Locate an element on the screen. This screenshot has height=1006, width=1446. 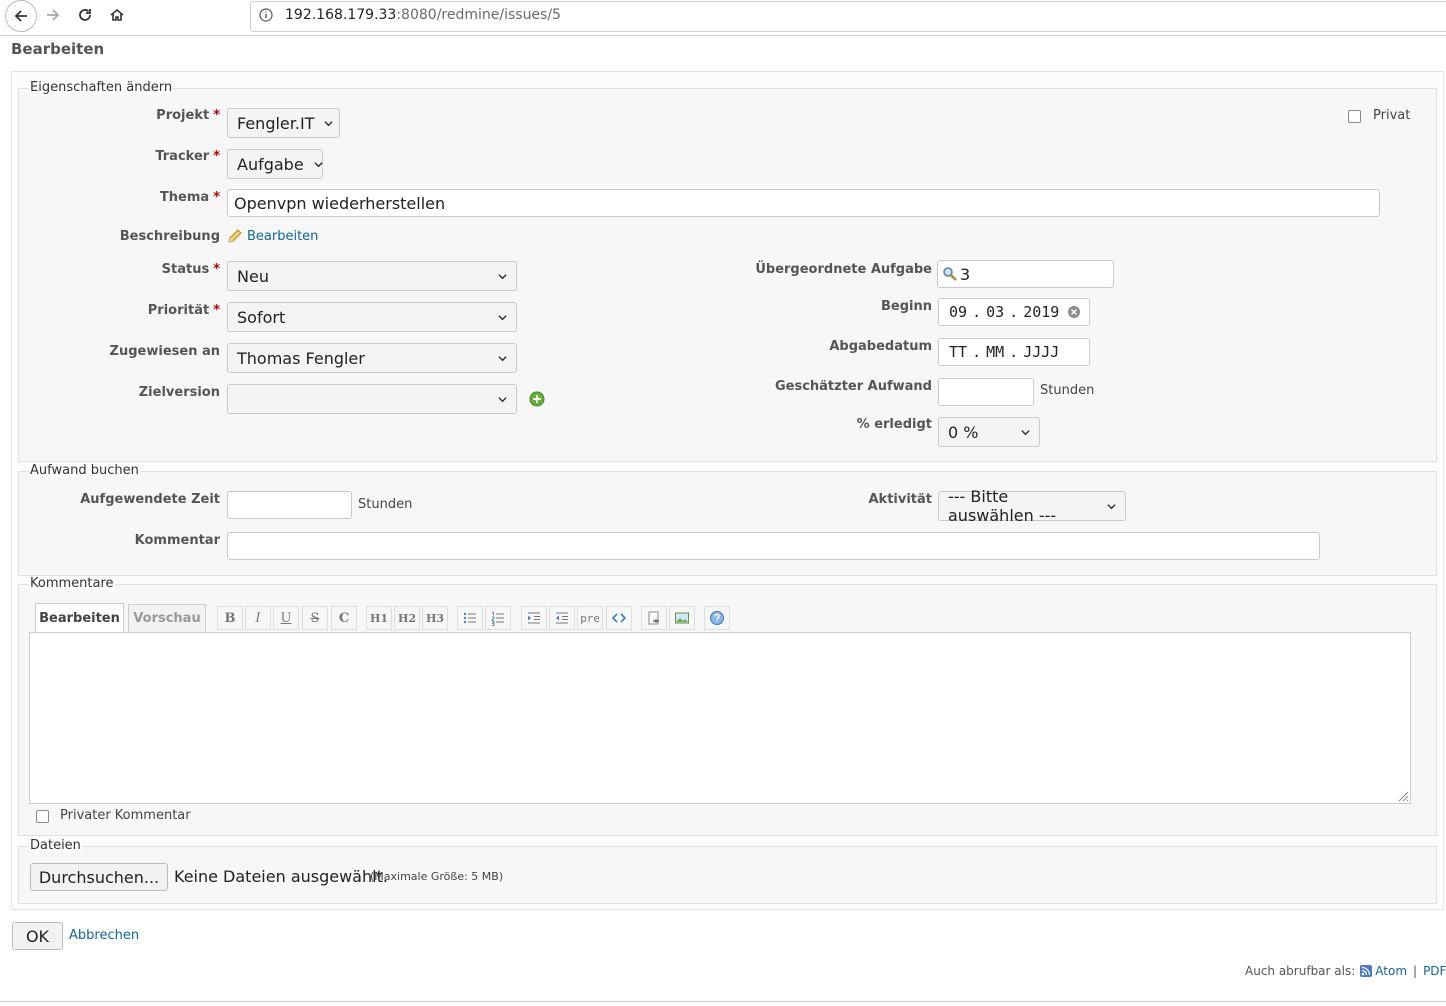
status-select: Neu is located at coordinates (372, 276).